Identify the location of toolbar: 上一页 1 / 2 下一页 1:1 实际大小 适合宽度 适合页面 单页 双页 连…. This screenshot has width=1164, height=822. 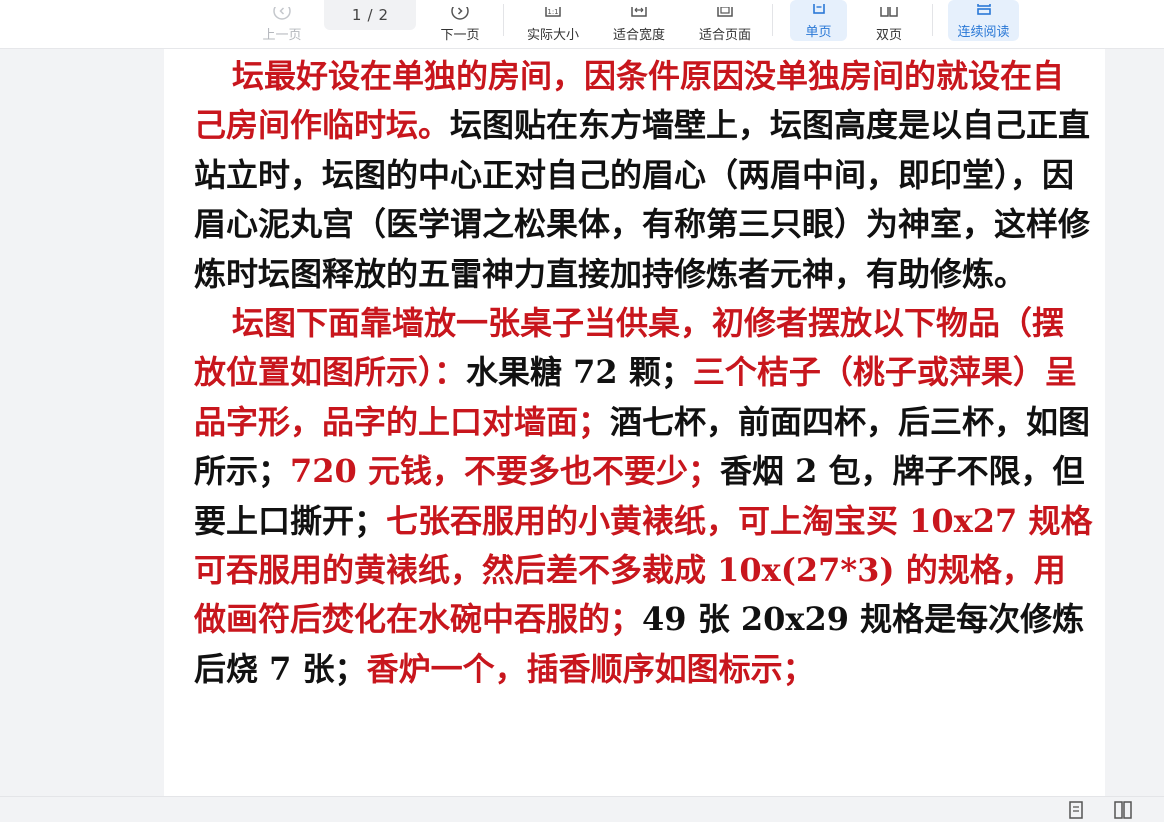
(582, 24).